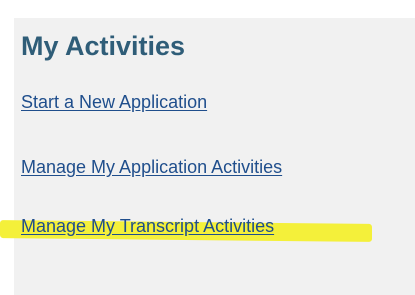  What do you see at coordinates (151, 167) in the screenshot?
I see `manage-application-activities-link: Manage My Application Activities` at bounding box center [151, 167].